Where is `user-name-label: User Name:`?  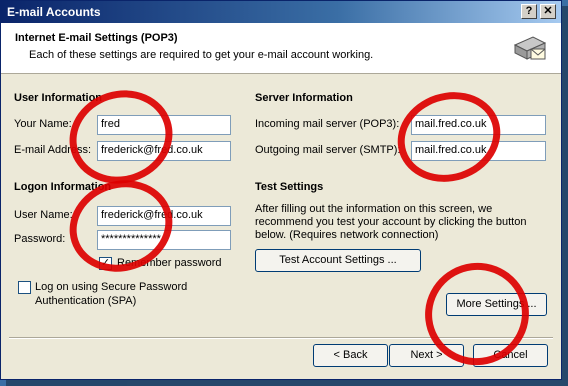
user-name-label: User Name: is located at coordinates (43, 215).